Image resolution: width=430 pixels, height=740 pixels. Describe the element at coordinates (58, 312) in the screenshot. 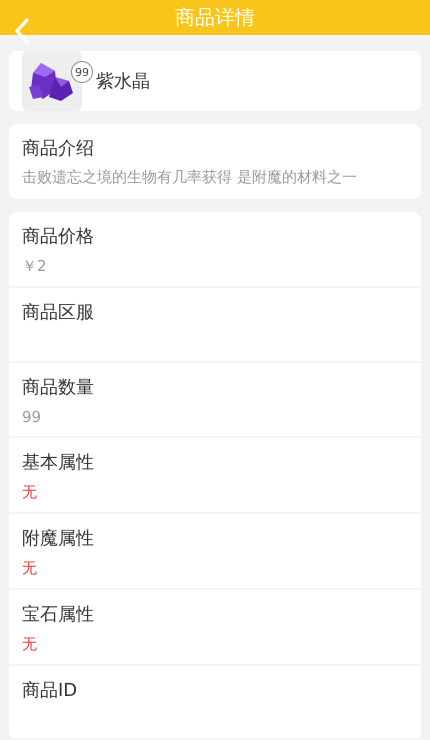

I see `field-label: 商品区服` at that location.